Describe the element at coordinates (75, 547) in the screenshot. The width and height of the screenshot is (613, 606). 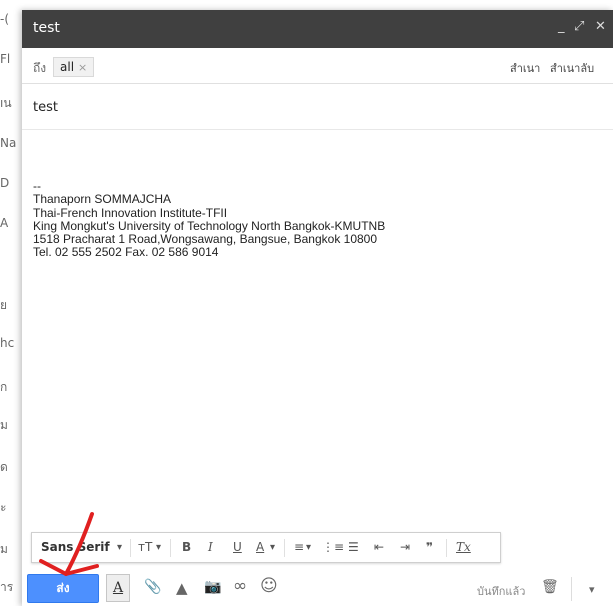
I see `font-family-select: Sans Serif` at that location.